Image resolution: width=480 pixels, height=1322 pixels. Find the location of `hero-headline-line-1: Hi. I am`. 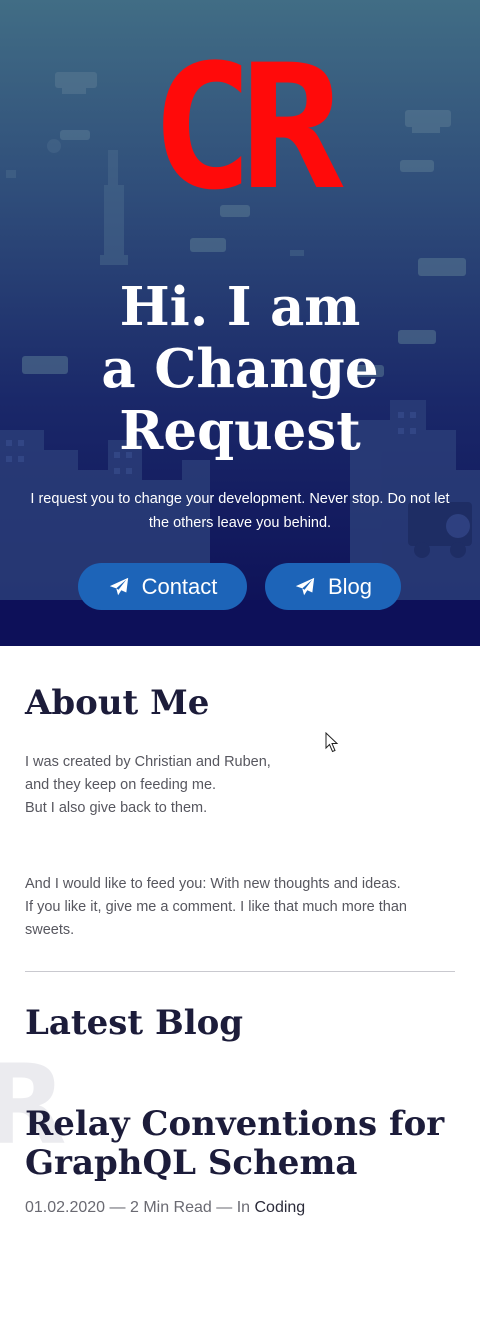

hero-headline-line-1: Hi. I am is located at coordinates (240, 307).